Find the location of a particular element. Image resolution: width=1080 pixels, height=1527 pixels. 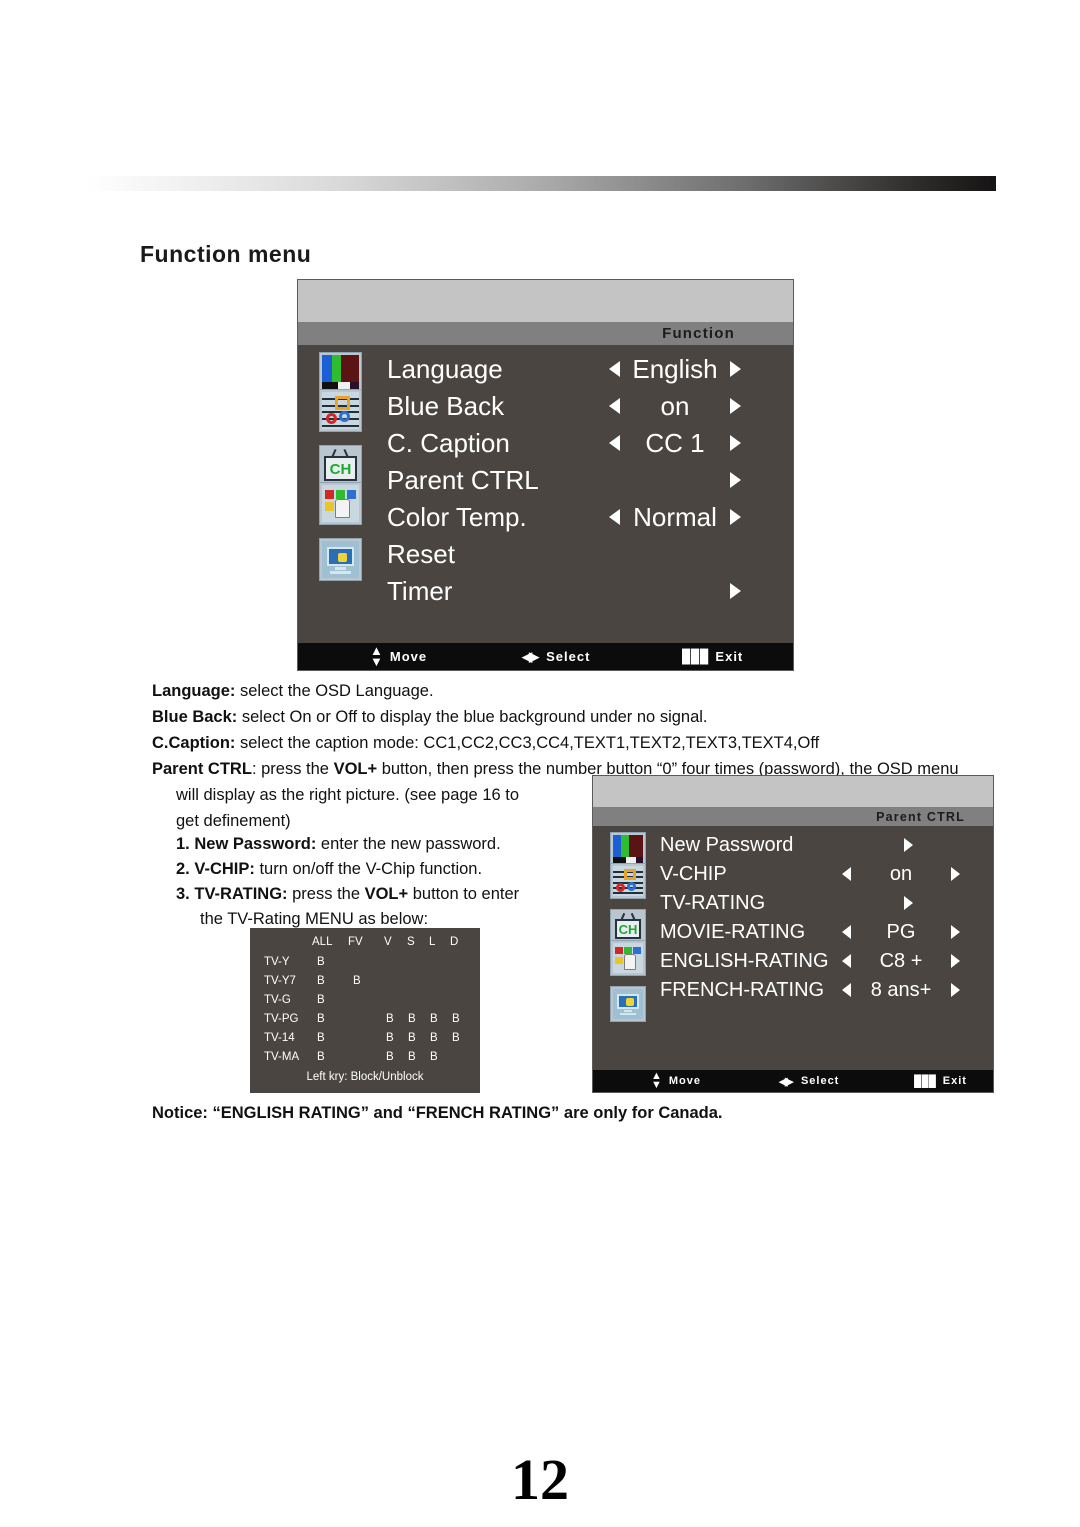

menu-item-value: 8 ans+ is located at coordinates (901, 989).